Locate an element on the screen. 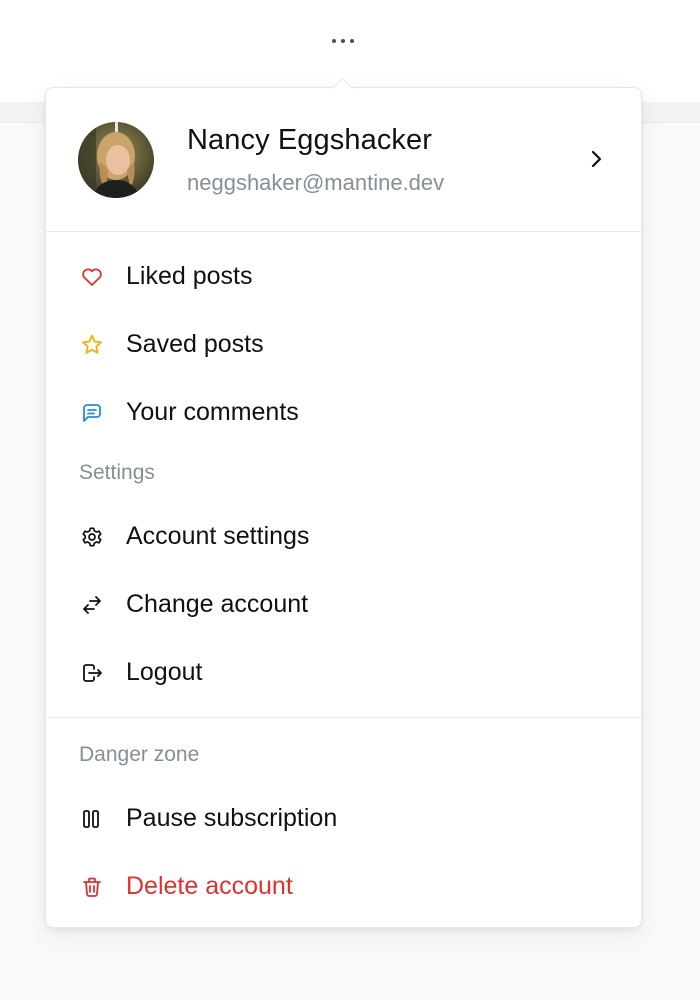  user-avatar-photo is located at coordinates (116, 160).